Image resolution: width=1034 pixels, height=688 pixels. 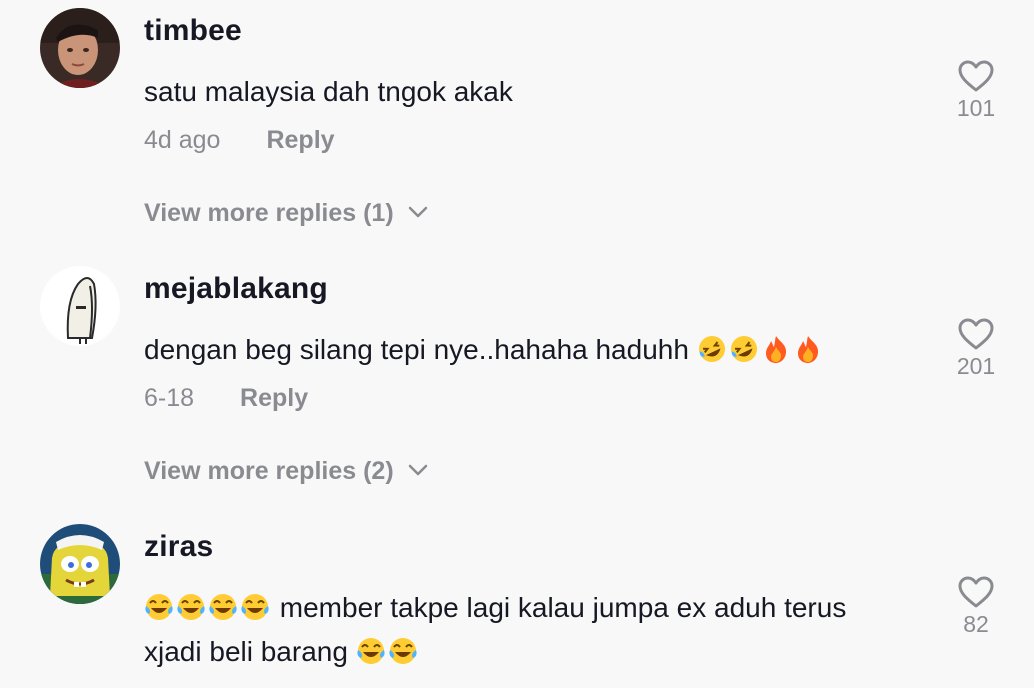 What do you see at coordinates (976, 624) in the screenshot?
I see `like-count: 82` at bounding box center [976, 624].